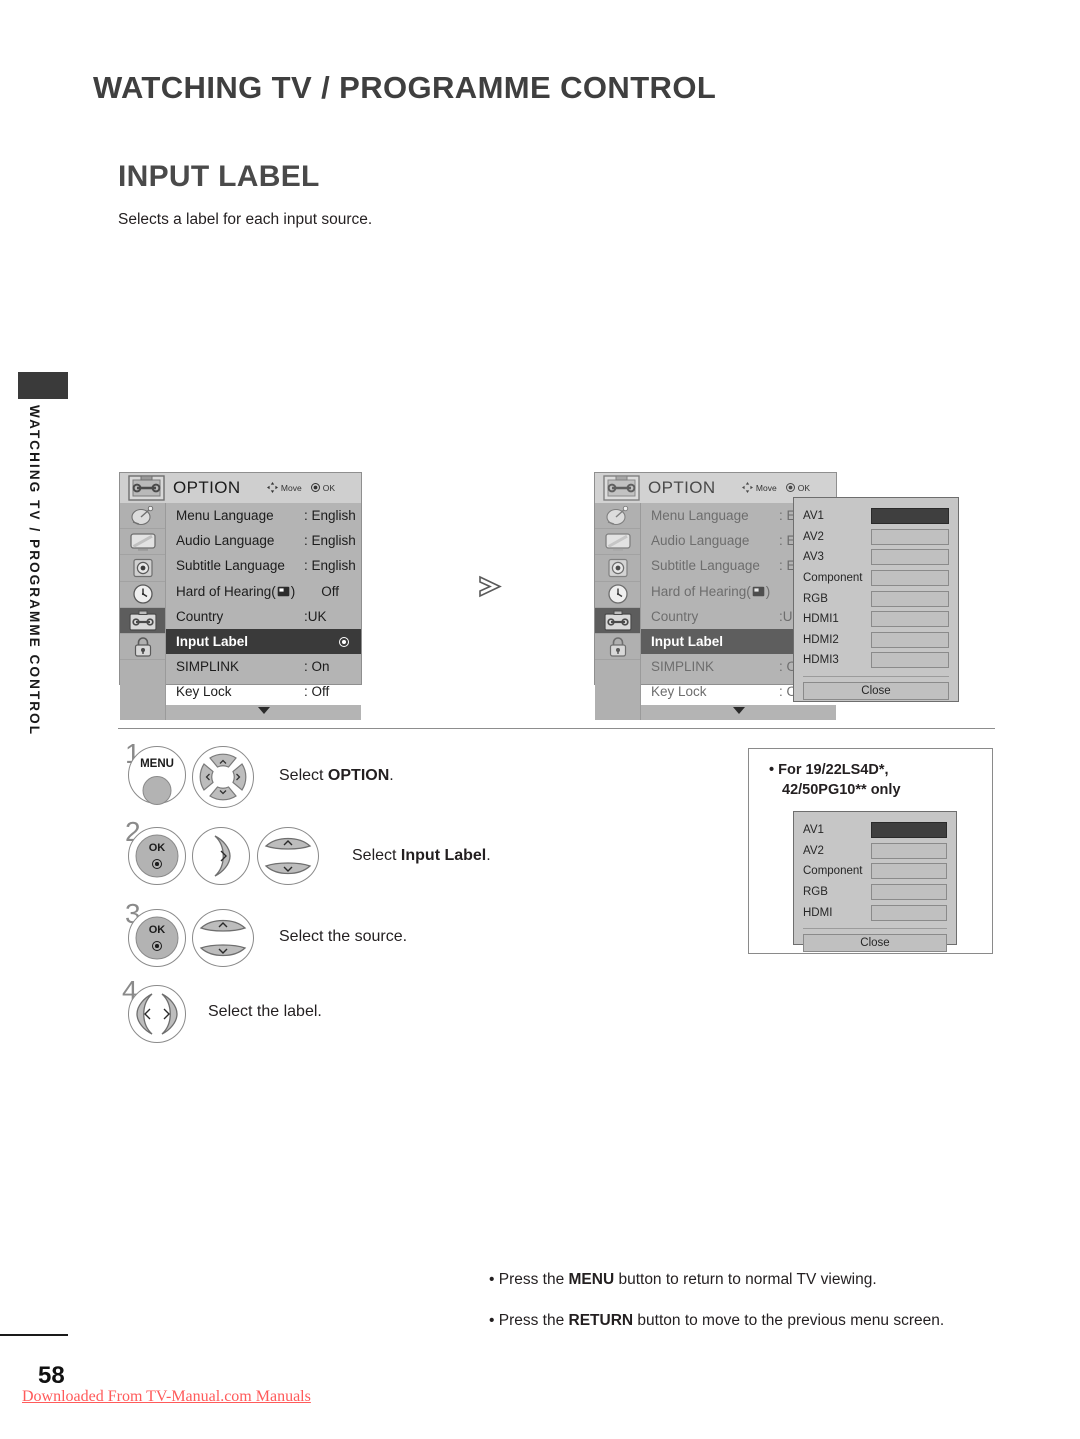 The height and width of the screenshot is (1439, 1080). Describe the element at coordinates (221, 856) in the screenshot. I see `right-arrow-button` at that location.